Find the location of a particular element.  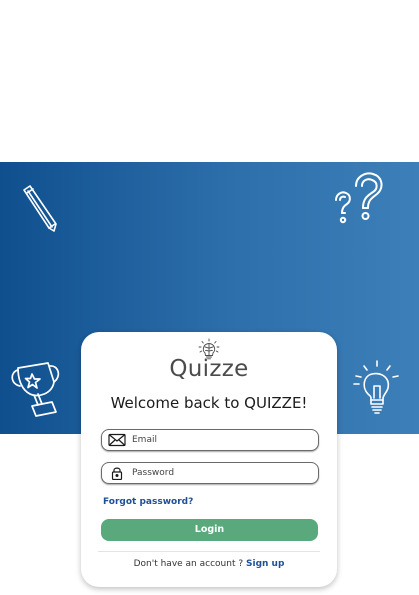

signup-prompt: Don't have an account ? Sign up is located at coordinates (209, 564).